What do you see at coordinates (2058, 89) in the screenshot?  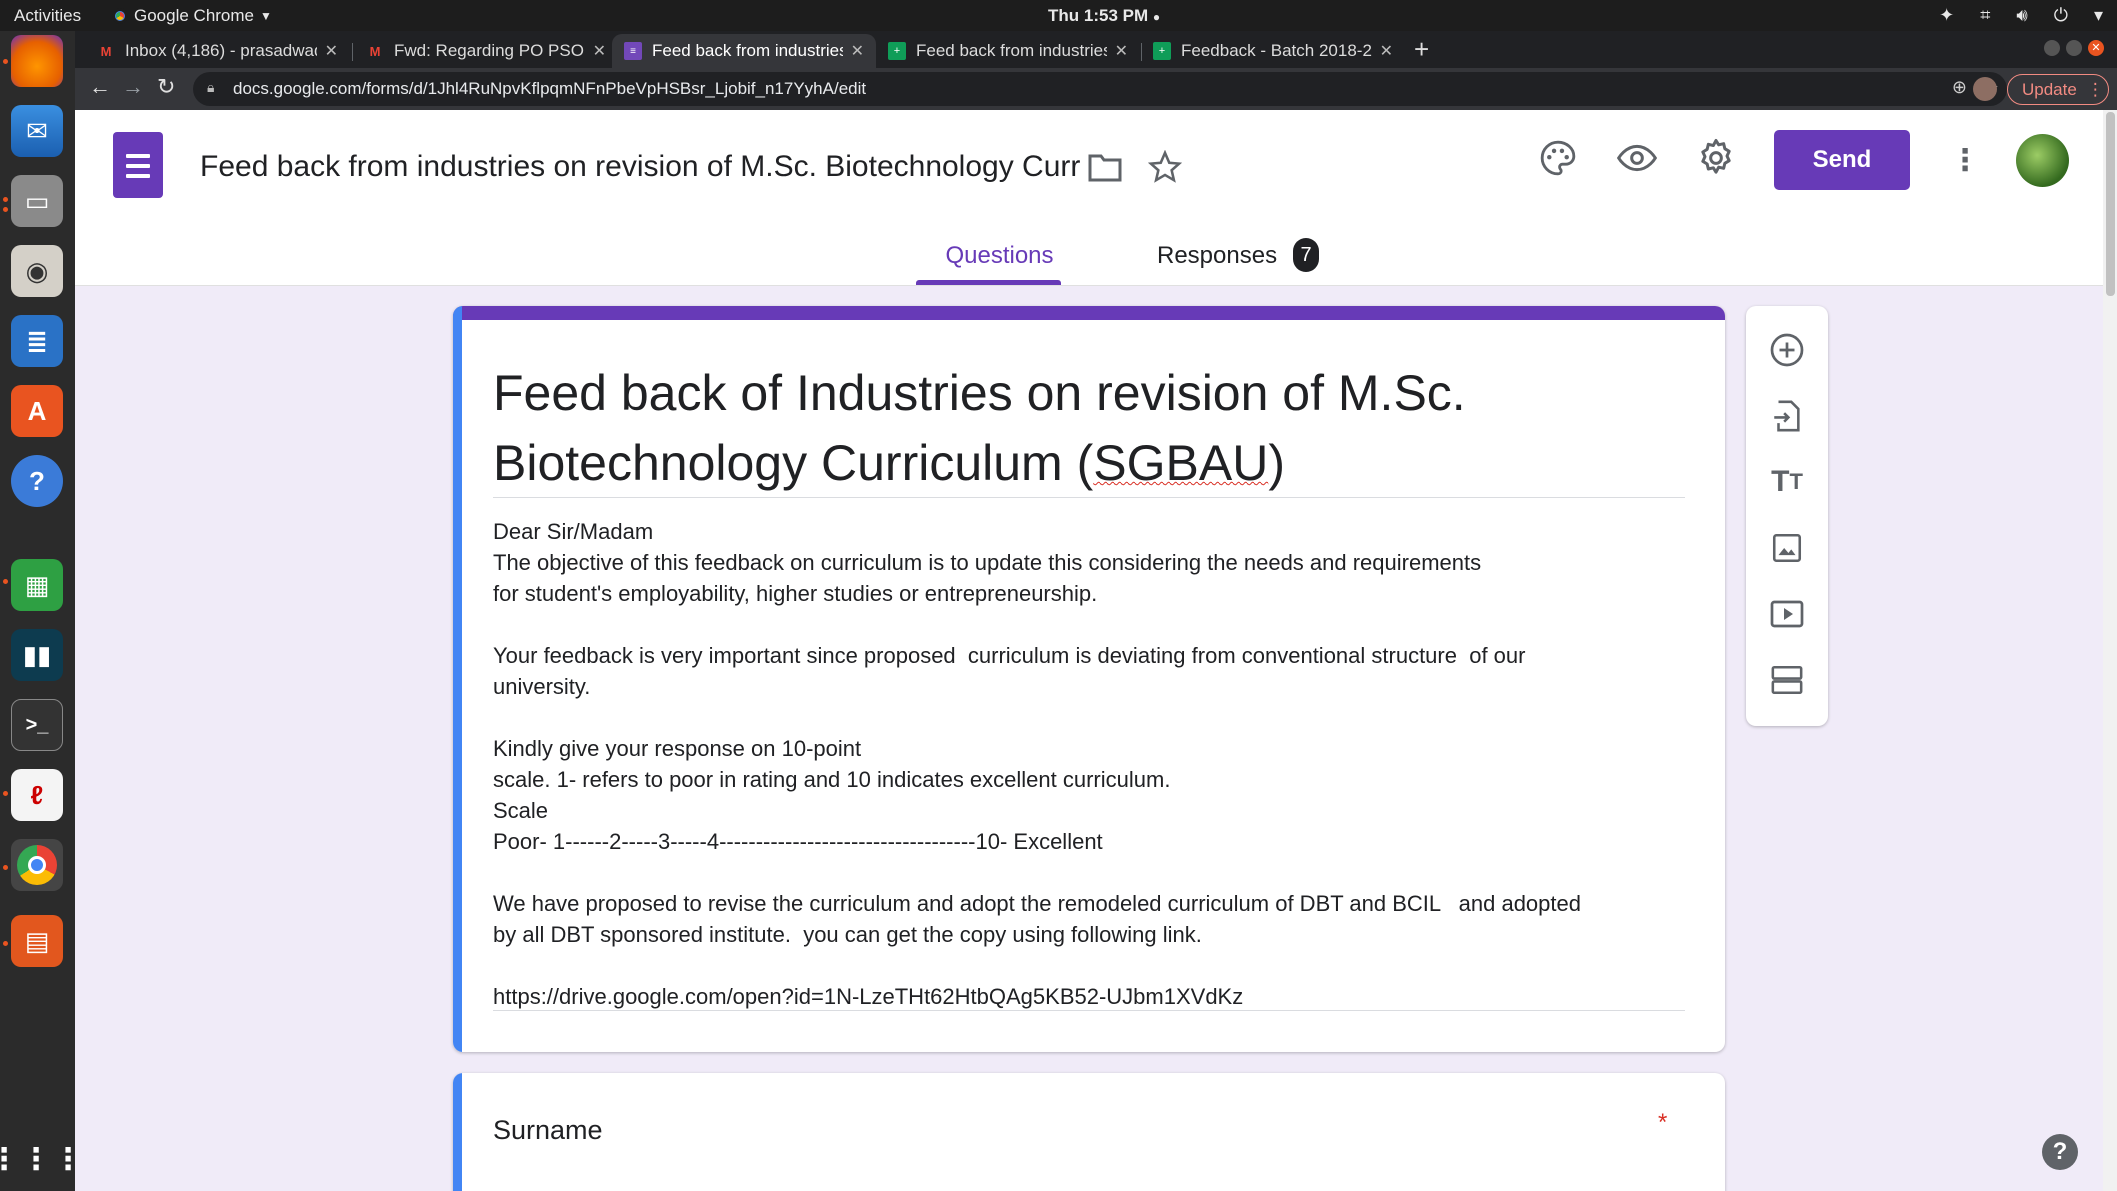 I see `update-button: Update ⋮` at bounding box center [2058, 89].